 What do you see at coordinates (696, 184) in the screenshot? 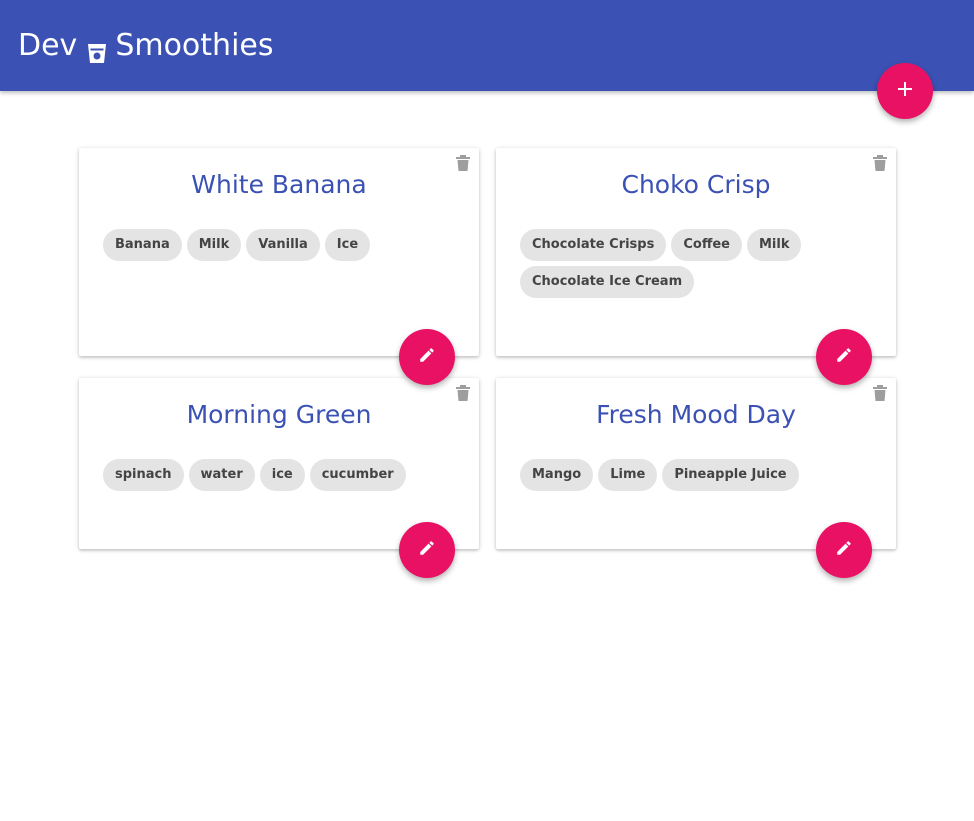
I see `smoothie-title: Choko Crisp` at bounding box center [696, 184].